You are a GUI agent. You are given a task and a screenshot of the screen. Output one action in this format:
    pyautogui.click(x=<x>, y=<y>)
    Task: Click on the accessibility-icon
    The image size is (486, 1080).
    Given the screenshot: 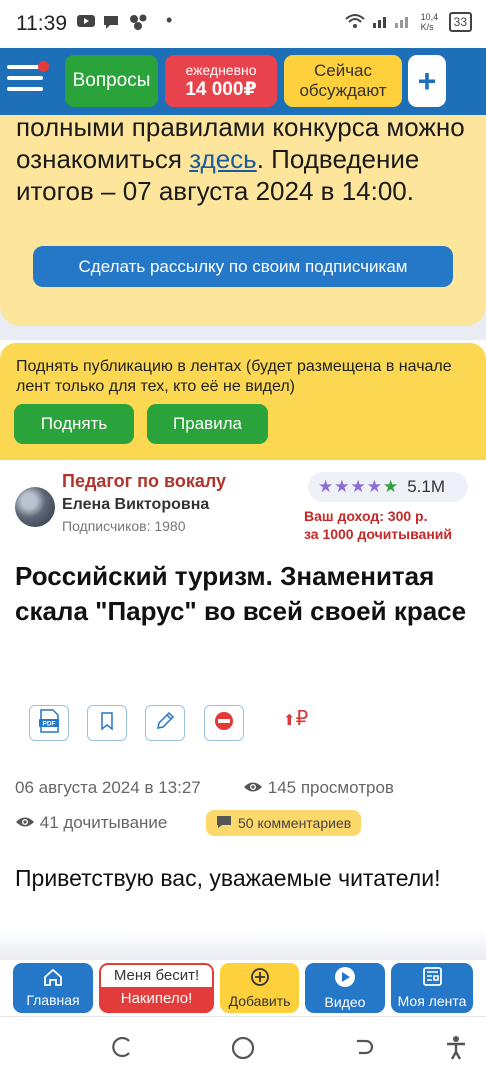 What is the action you would take?
    pyautogui.click(x=456, y=1051)
    